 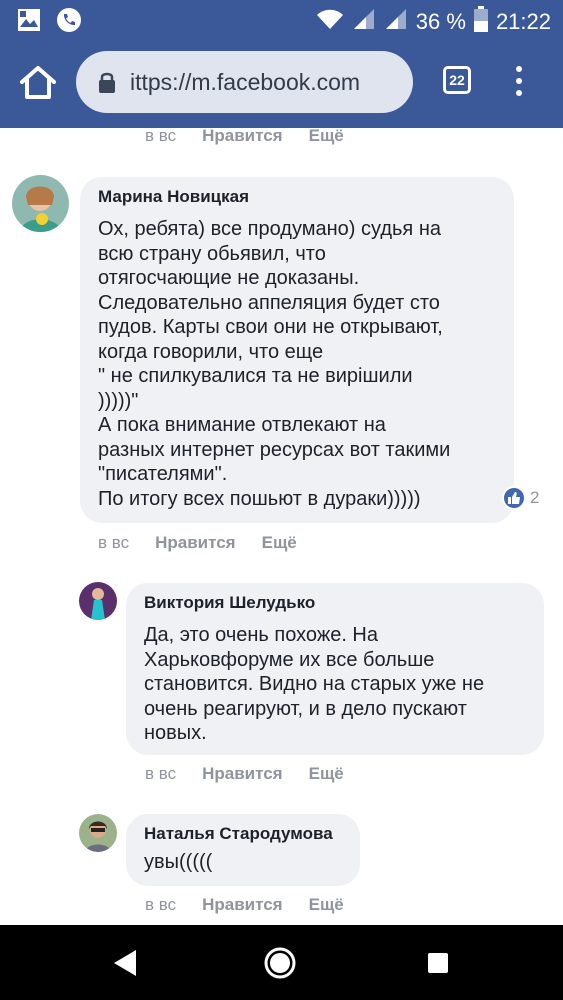 I want to click on menu-button, so click(x=519, y=81).